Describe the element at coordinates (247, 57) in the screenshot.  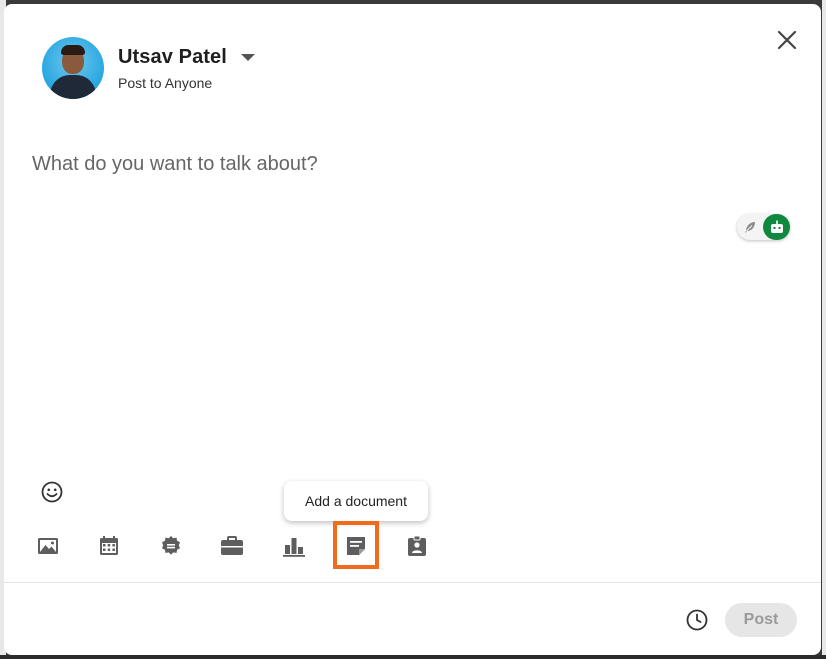
I see `caret-down-icon` at that location.